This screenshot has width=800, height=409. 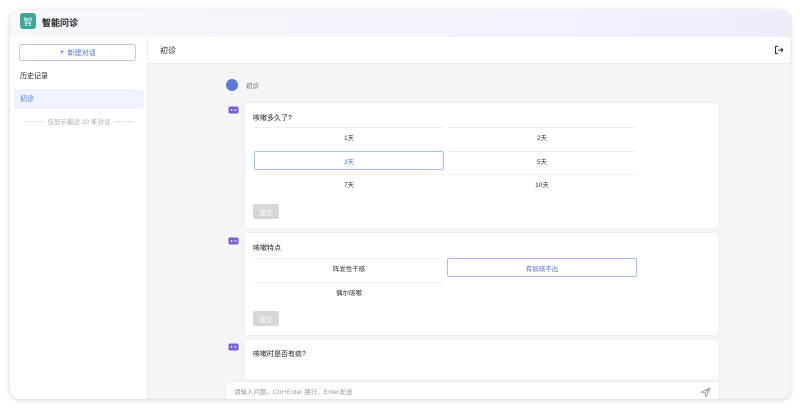 I want to click on option-3days: 3天, so click(x=349, y=160).